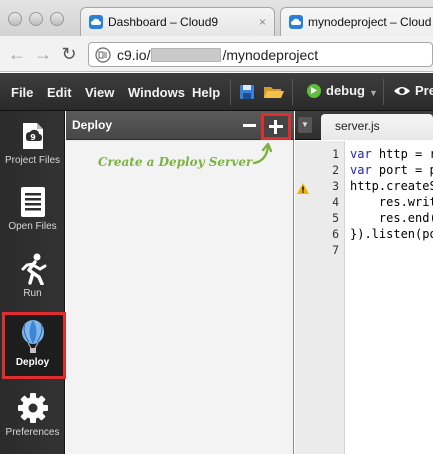 The width and height of the screenshot is (433, 454). I want to click on line-number: 5, so click(335, 218).